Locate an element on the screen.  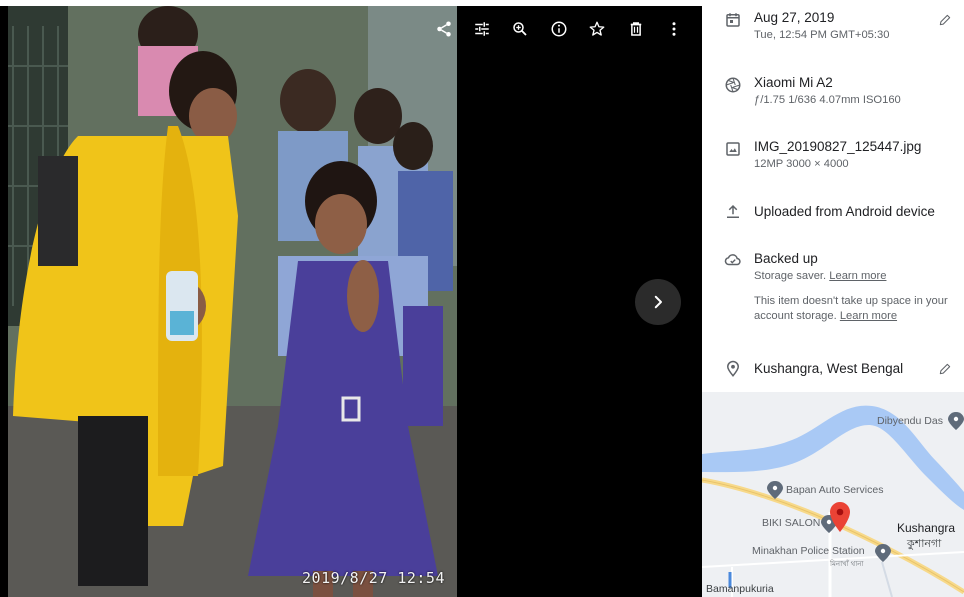
favorite-button is located at coordinates (597, 29).